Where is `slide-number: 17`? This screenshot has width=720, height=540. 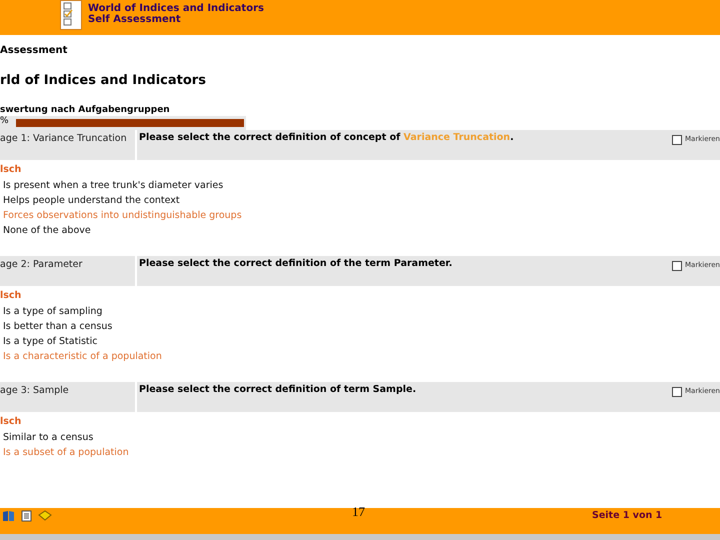 slide-number: 17 is located at coordinates (358, 512).